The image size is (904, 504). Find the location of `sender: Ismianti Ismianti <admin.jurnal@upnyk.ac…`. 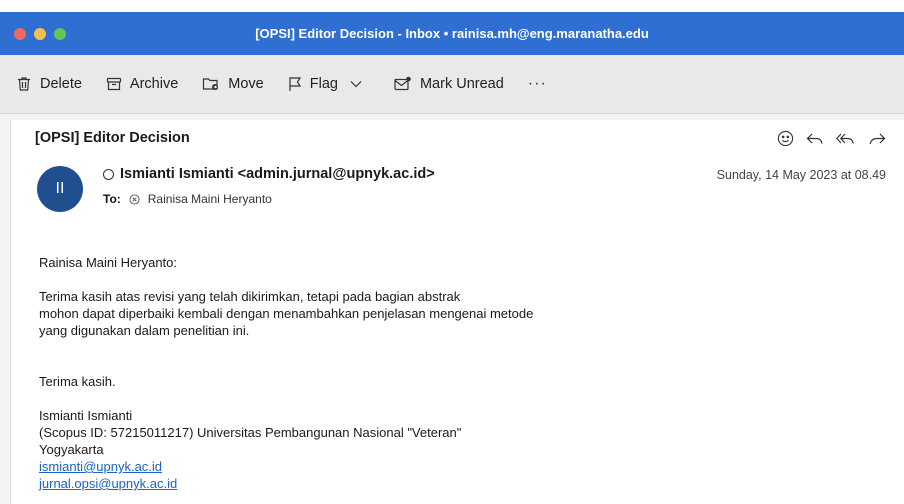

sender: Ismianti Ismianti <admin.jurnal@upnyk.ac… is located at coordinates (269, 174).